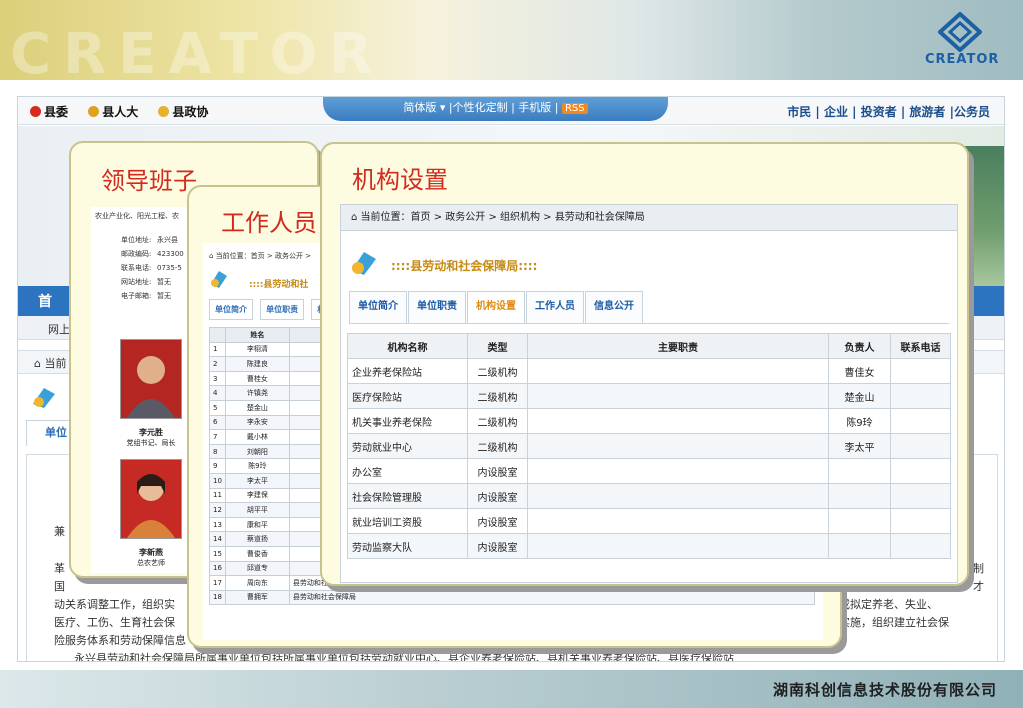 Image resolution: width=1023 pixels, height=708 pixels. Describe the element at coordinates (497, 421) in the screenshot. I see `cell-type: 二级机构` at that location.